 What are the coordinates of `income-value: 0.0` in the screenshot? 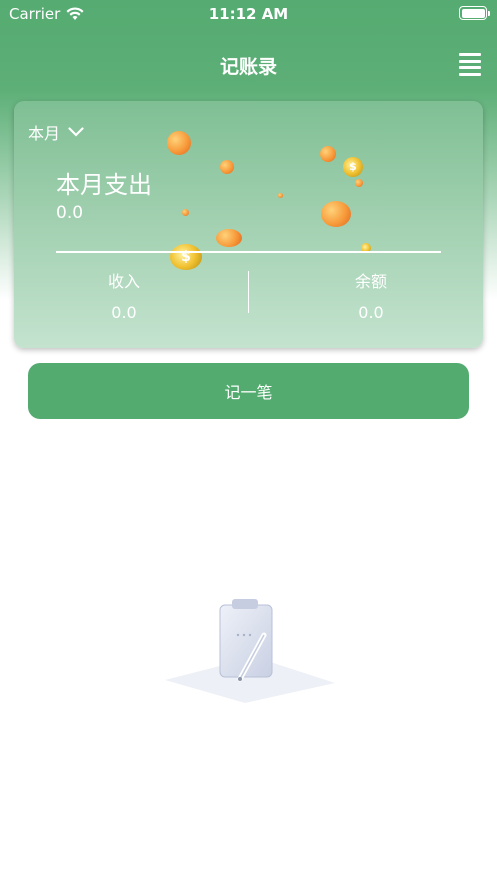 It's located at (124, 312).